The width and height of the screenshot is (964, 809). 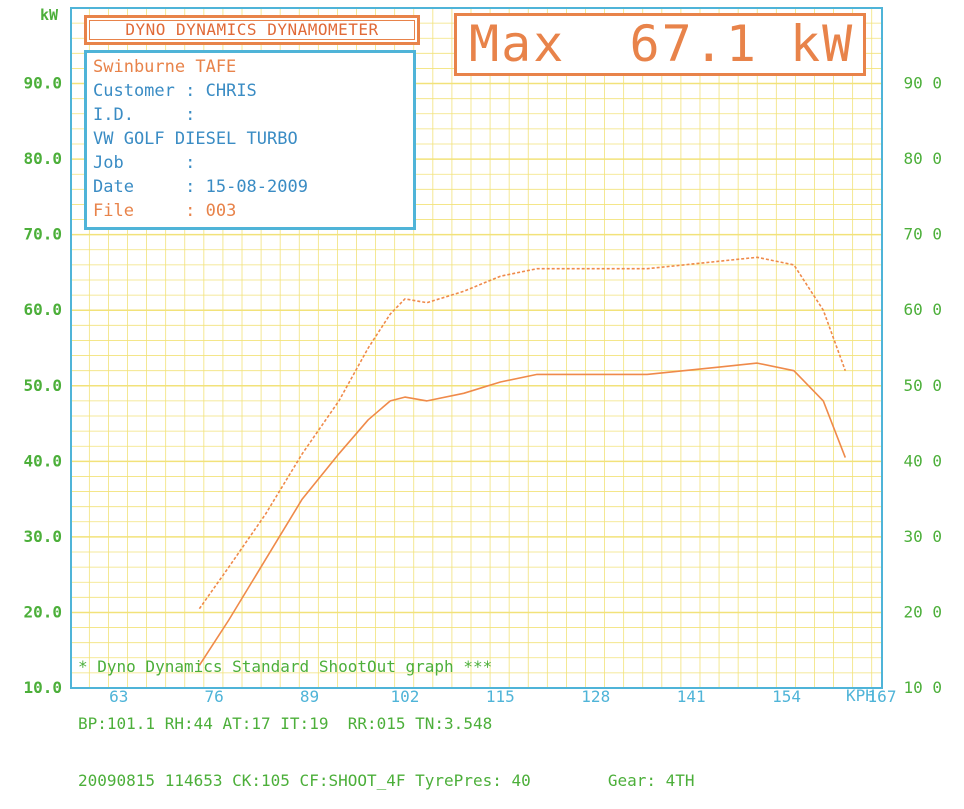 I want to click on x-tick-label: 167, so click(x=882, y=696).